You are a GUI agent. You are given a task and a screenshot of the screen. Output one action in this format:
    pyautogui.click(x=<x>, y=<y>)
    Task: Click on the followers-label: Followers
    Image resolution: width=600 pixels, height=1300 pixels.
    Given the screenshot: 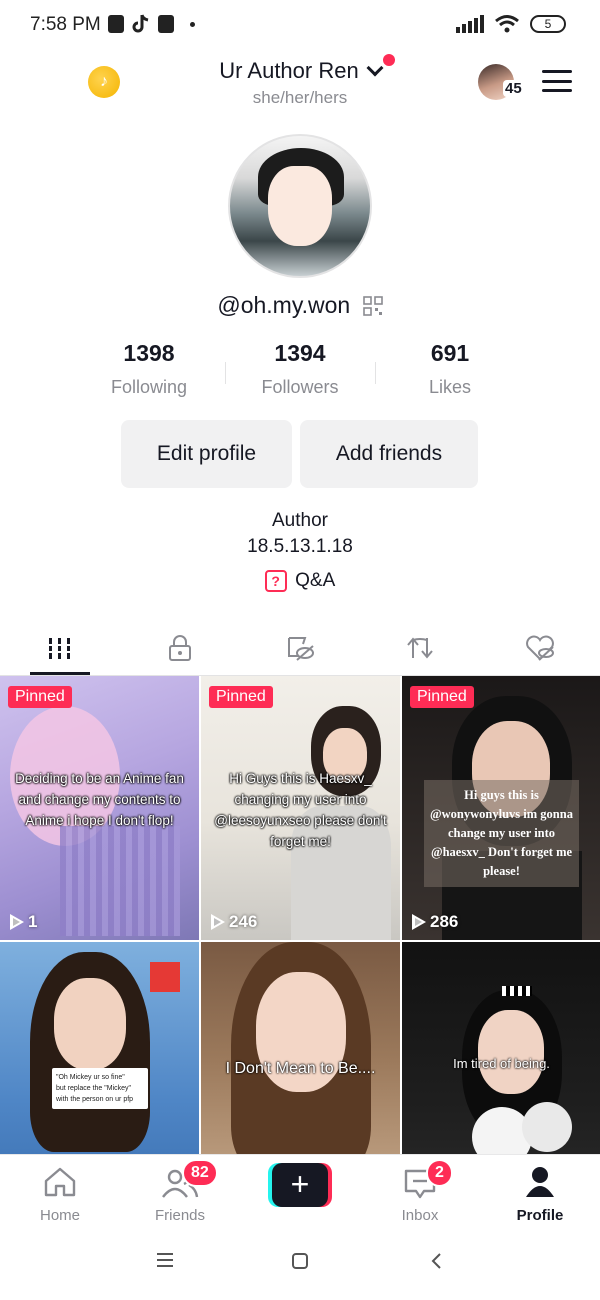 What is the action you would take?
    pyautogui.click(x=300, y=387)
    